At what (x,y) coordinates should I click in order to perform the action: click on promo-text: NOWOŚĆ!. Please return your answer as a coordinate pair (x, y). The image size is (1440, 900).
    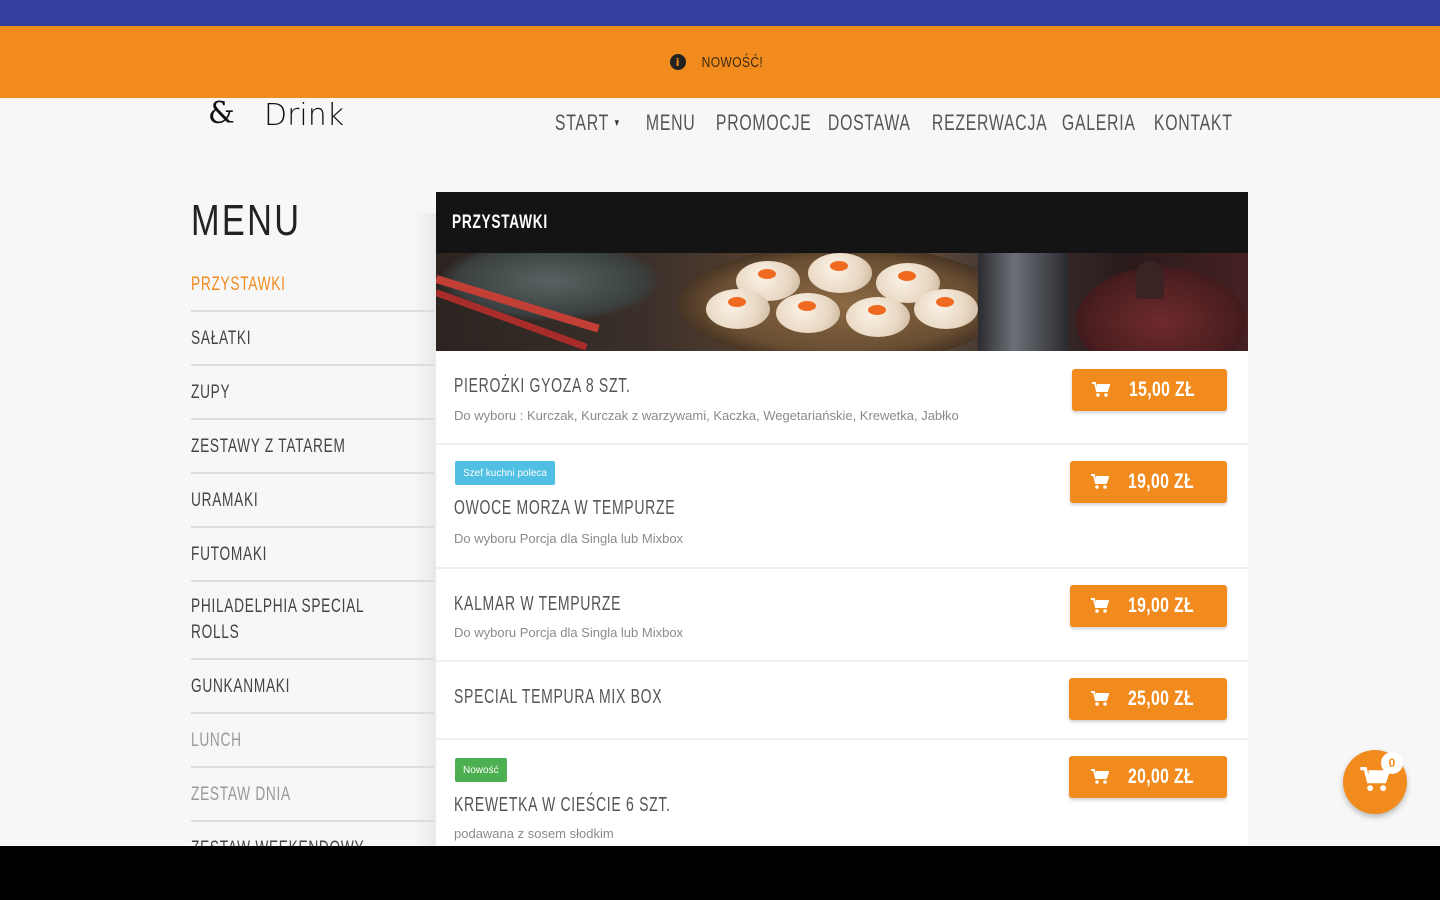
    Looking at the image, I should click on (731, 62).